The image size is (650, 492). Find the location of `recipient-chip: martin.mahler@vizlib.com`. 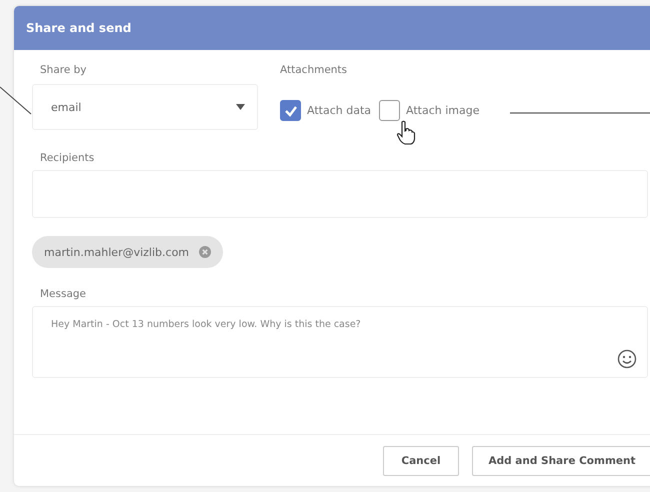

recipient-chip: martin.mahler@vizlib.com is located at coordinates (128, 252).